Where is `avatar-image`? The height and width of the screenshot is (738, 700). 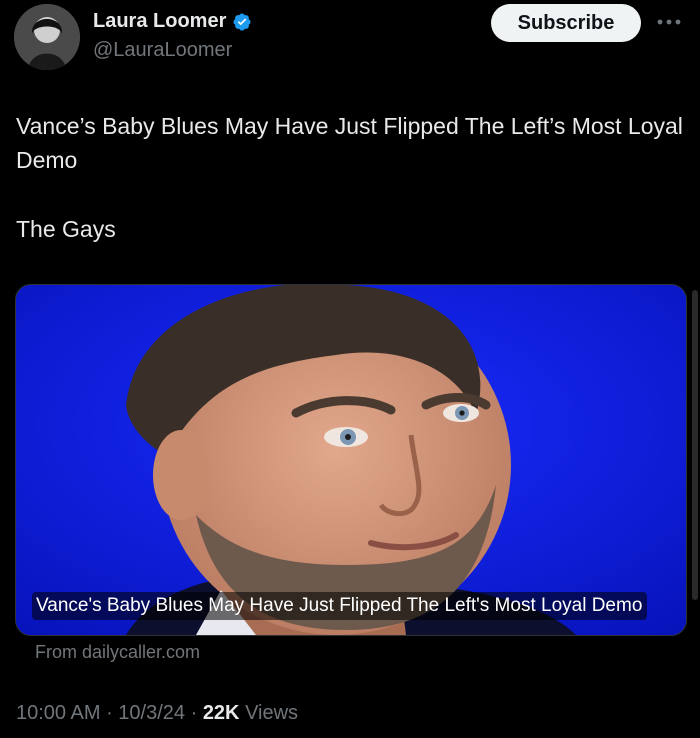
avatar-image is located at coordinates (47, 37).